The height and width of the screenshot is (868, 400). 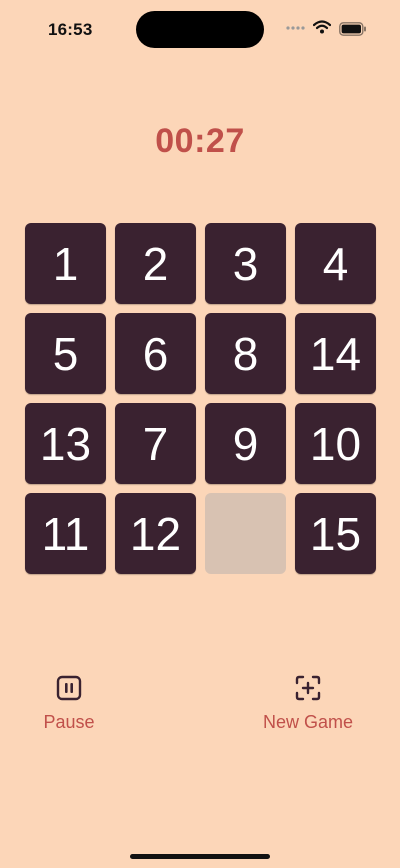 What do you see at coordinates (245, 353) in the screenshot?
I see `puzzle-tile: 8` at bounding box center [245, 353].